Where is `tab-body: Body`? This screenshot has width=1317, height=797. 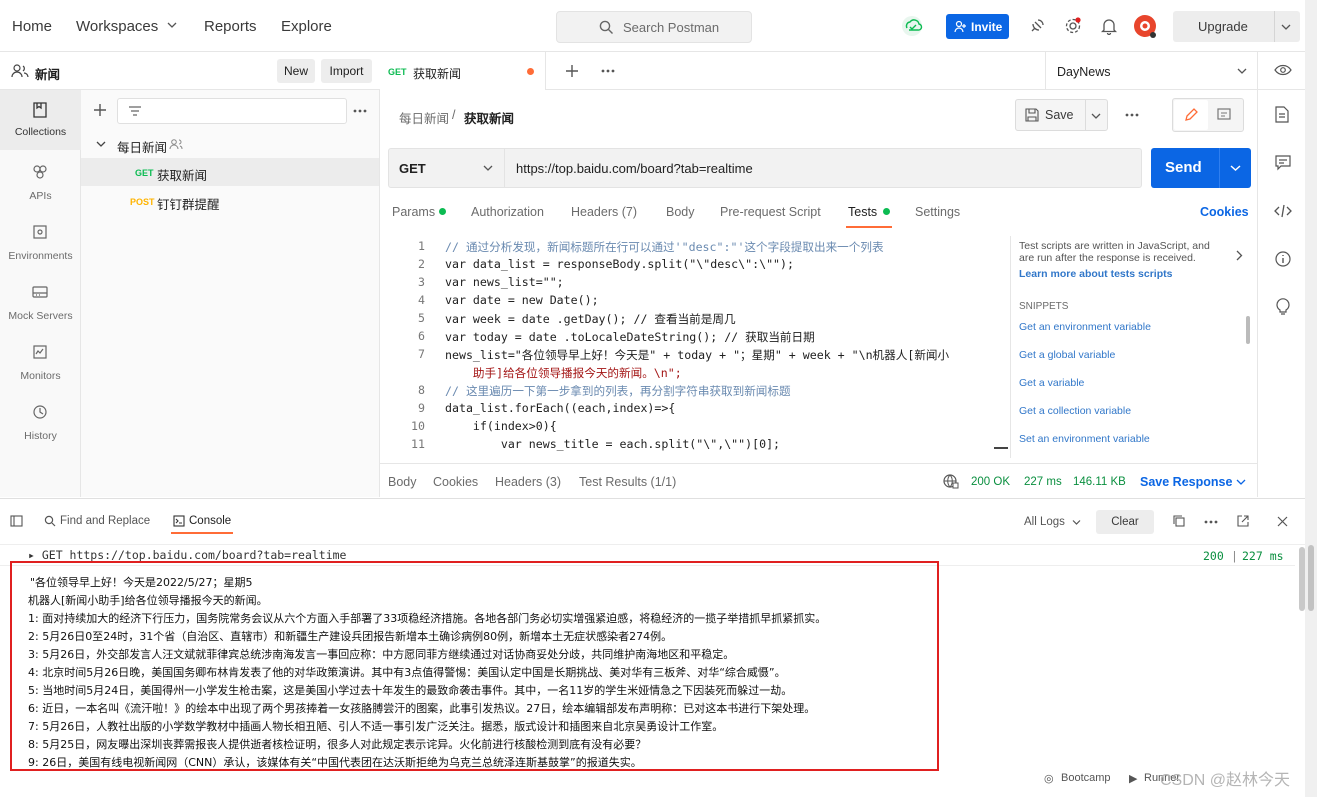
tab-body: Body is located at coordinates (680, 212).